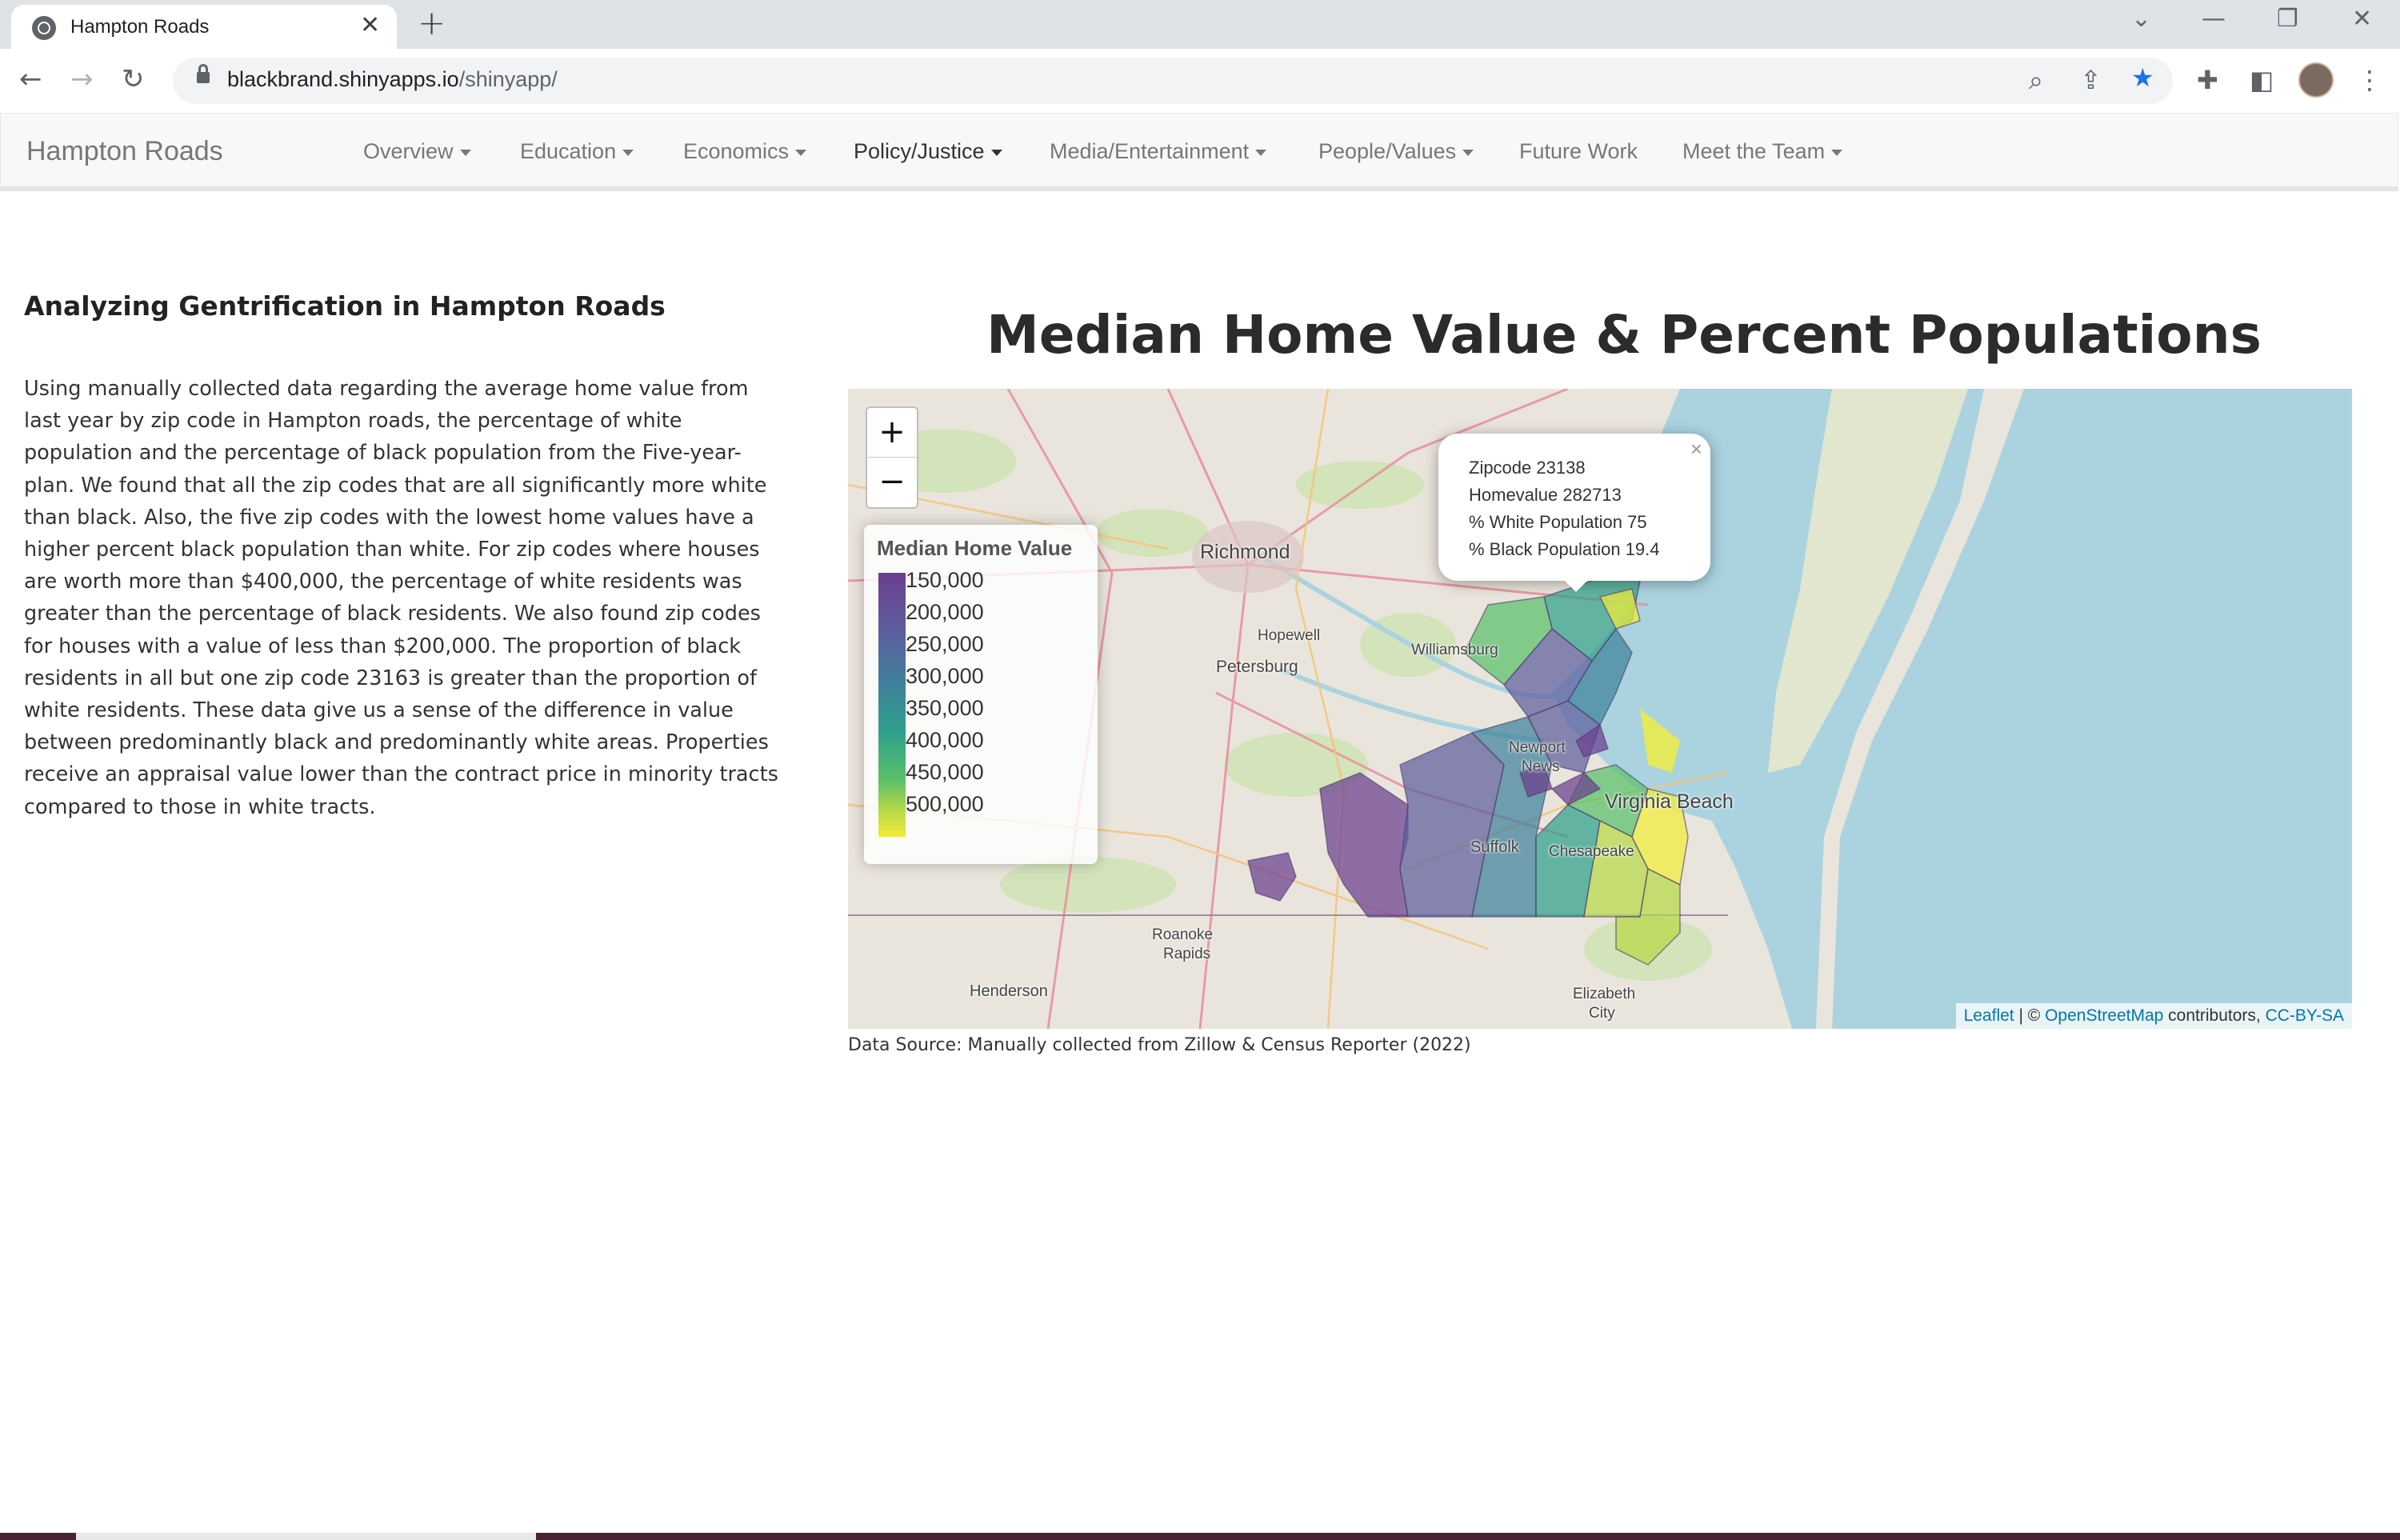 Image resolution: width=2400 pixels, height=1540 pixels. Describe the element at coordinates (892, 482) in the screenshot. I see `zoom-out-button: −` at that location.